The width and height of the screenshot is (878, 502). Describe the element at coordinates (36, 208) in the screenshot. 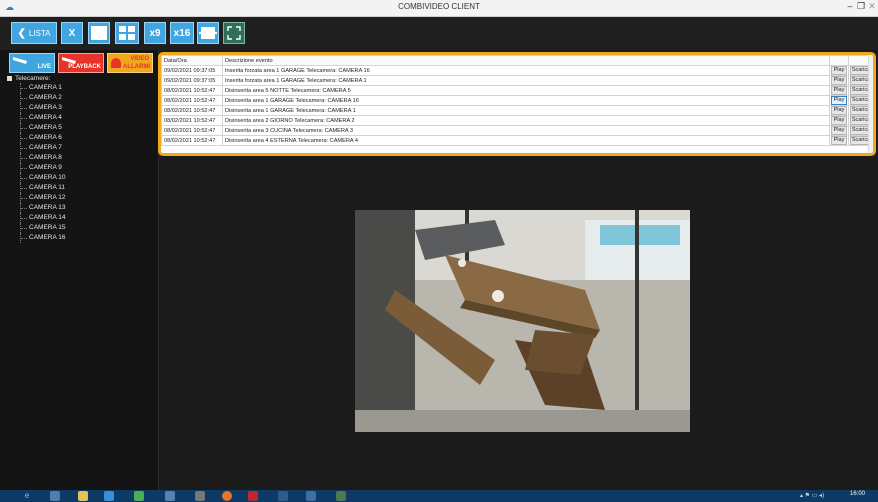

I see `tree-camera-item: CAMERA 13` at that location.